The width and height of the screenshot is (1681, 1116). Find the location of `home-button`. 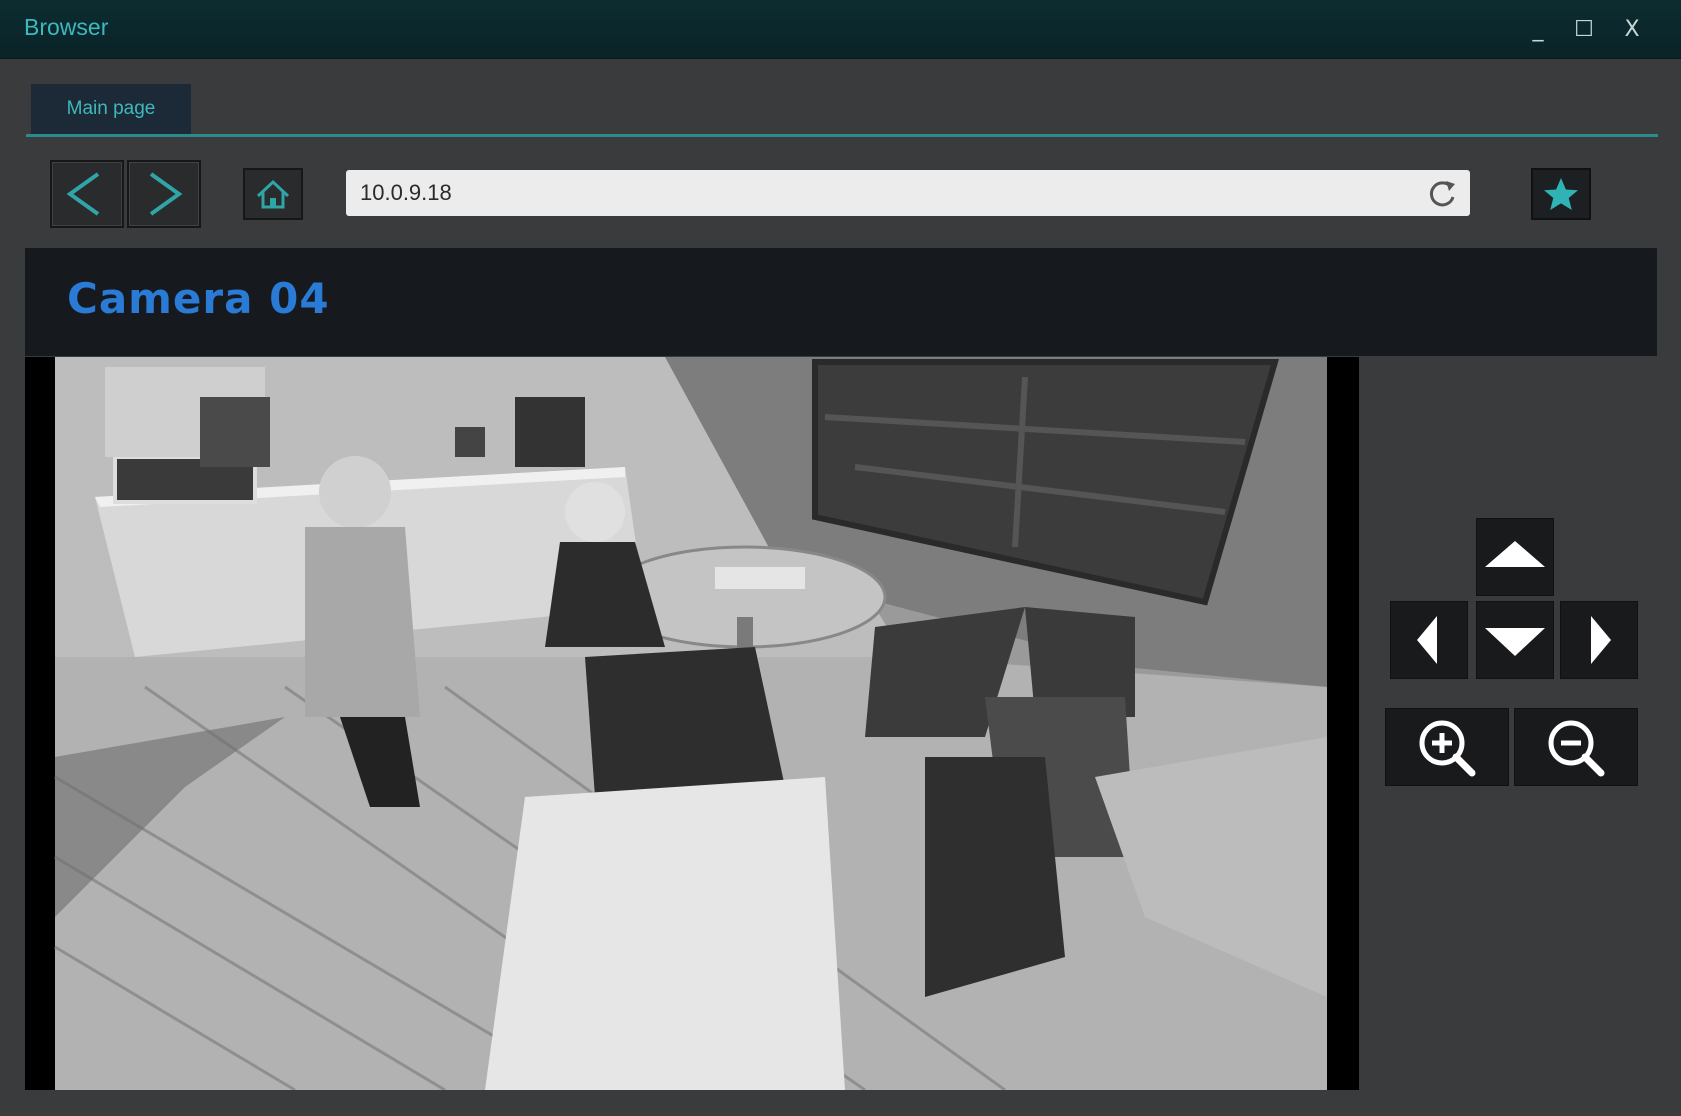

home-button is located at coordinates (273, 194).